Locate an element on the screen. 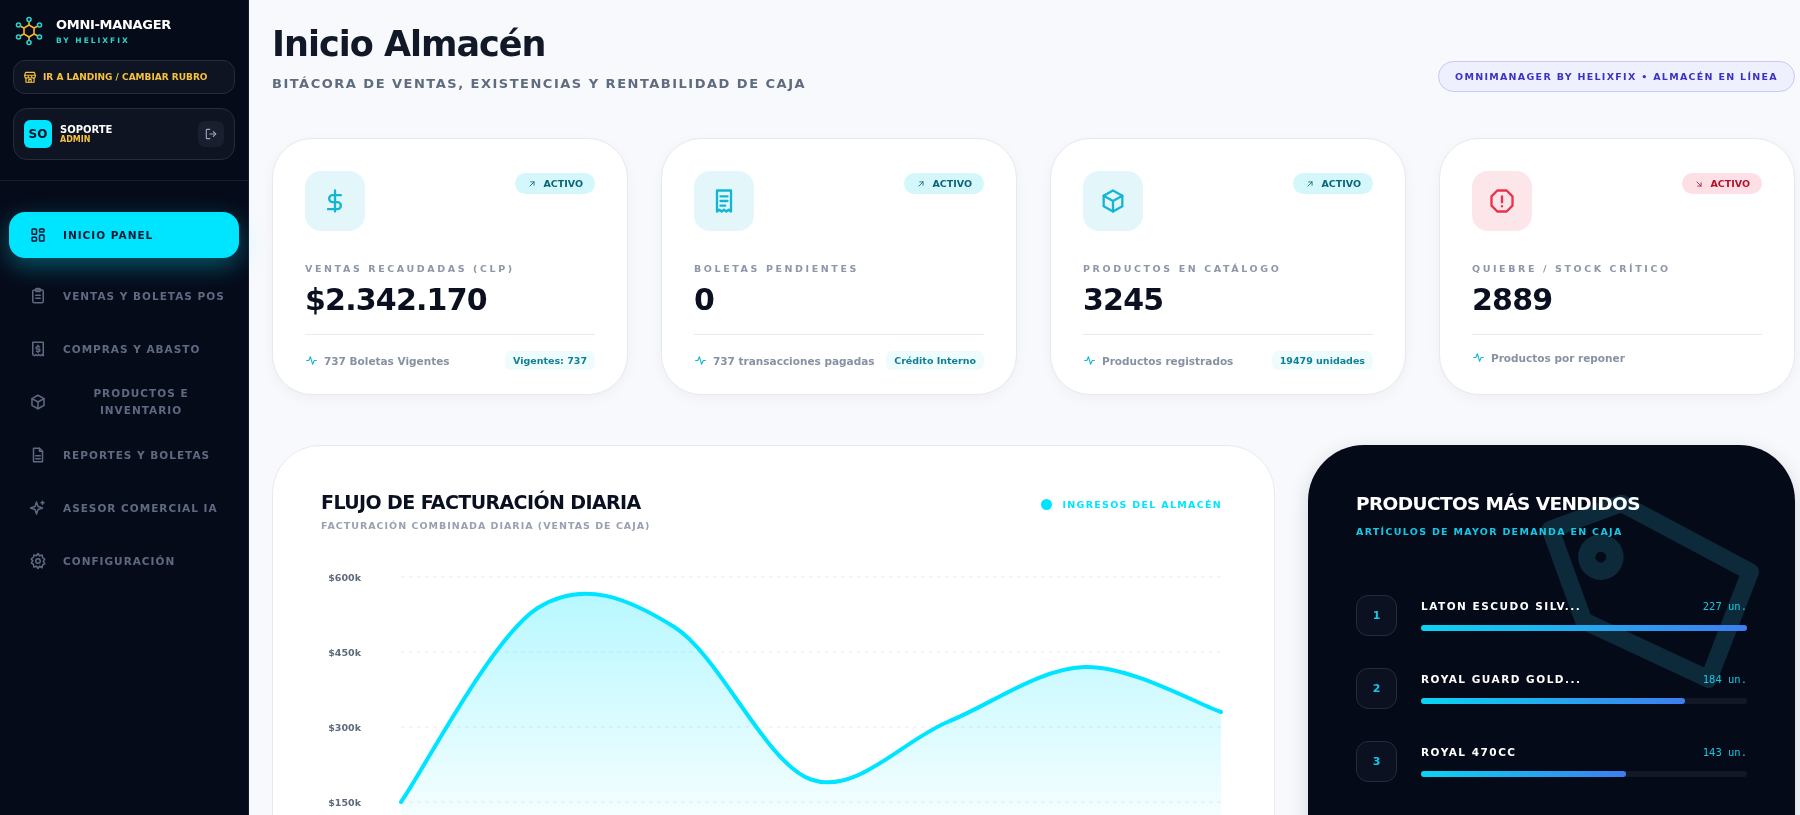 This screenshot has height=815, width=1800. stat-label: VENTAS RECAUDADAS (CLP) is located at coordinates (410, 268).